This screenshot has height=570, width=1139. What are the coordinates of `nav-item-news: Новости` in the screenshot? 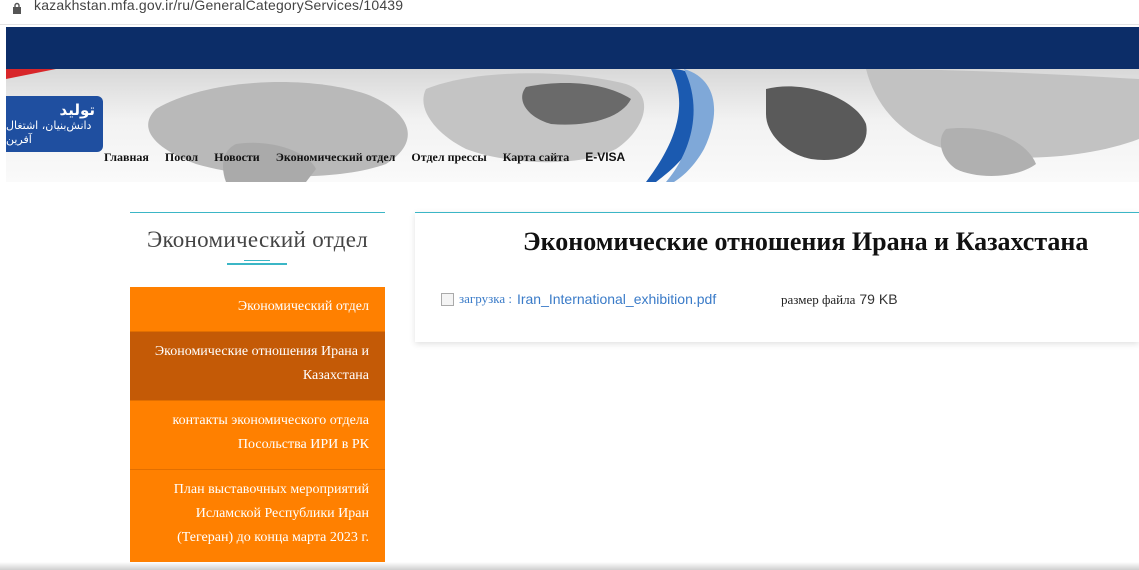 It's located at (237, 157).